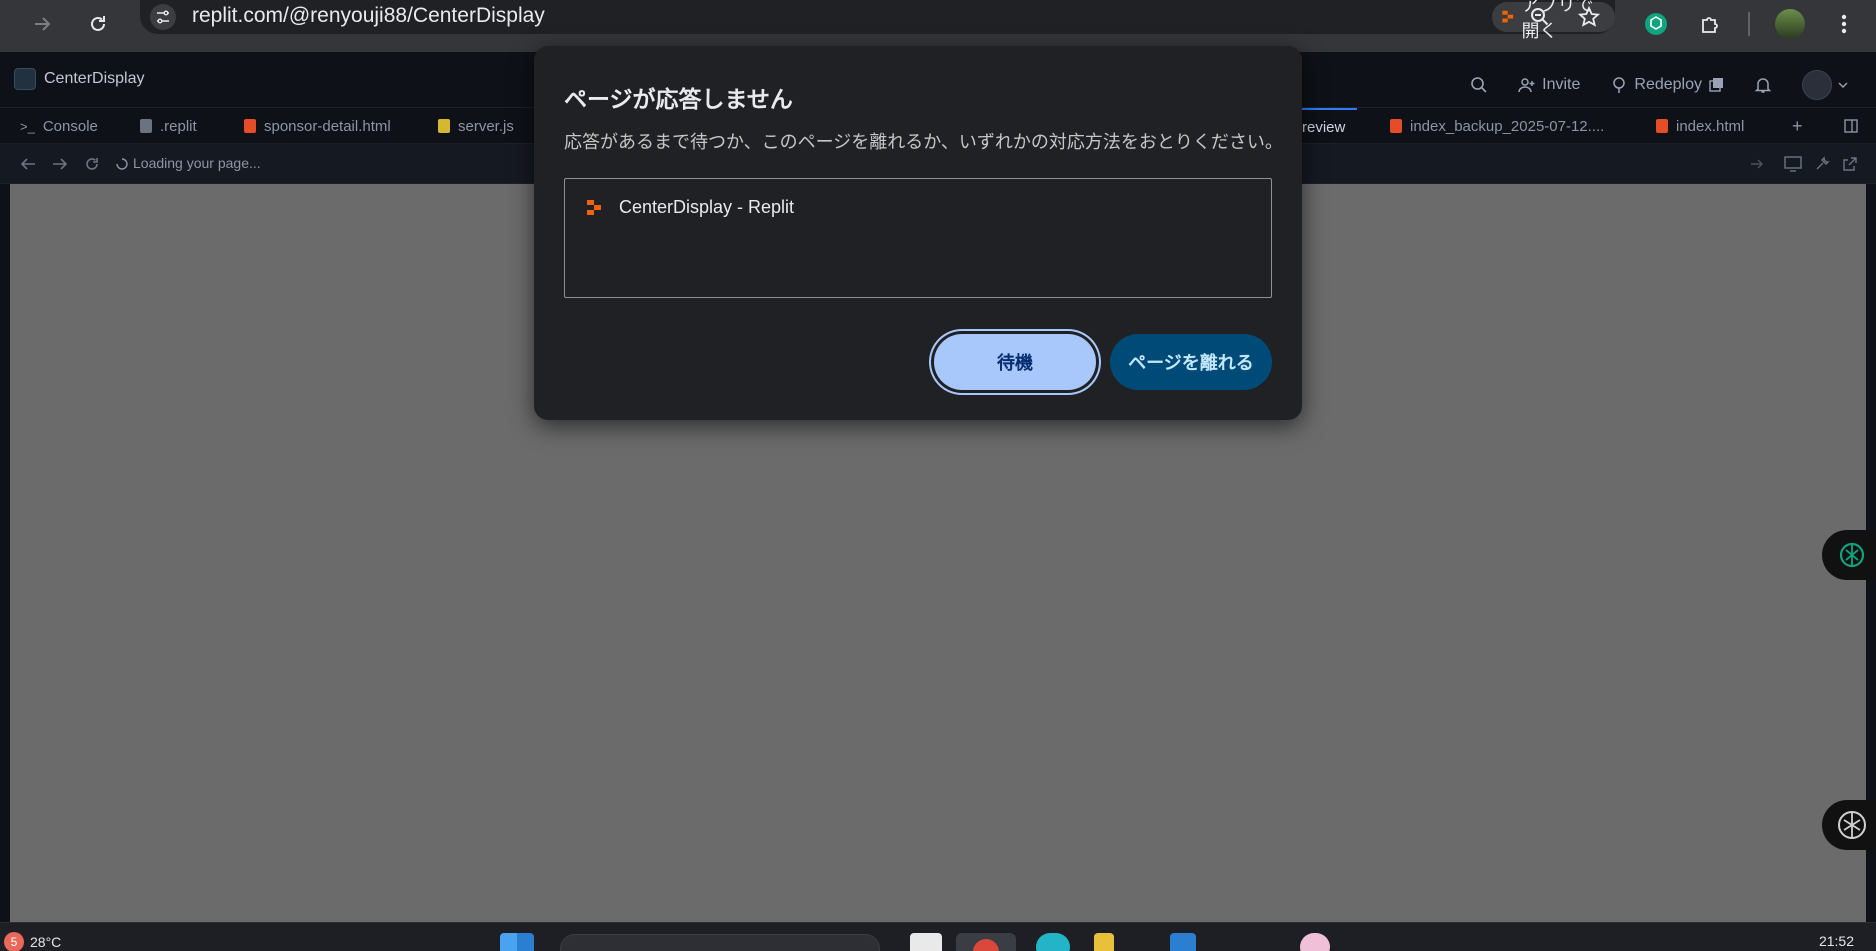  Describe the element at coordinates (25, 79) in the screenshot. I see `project-icon` at that location.